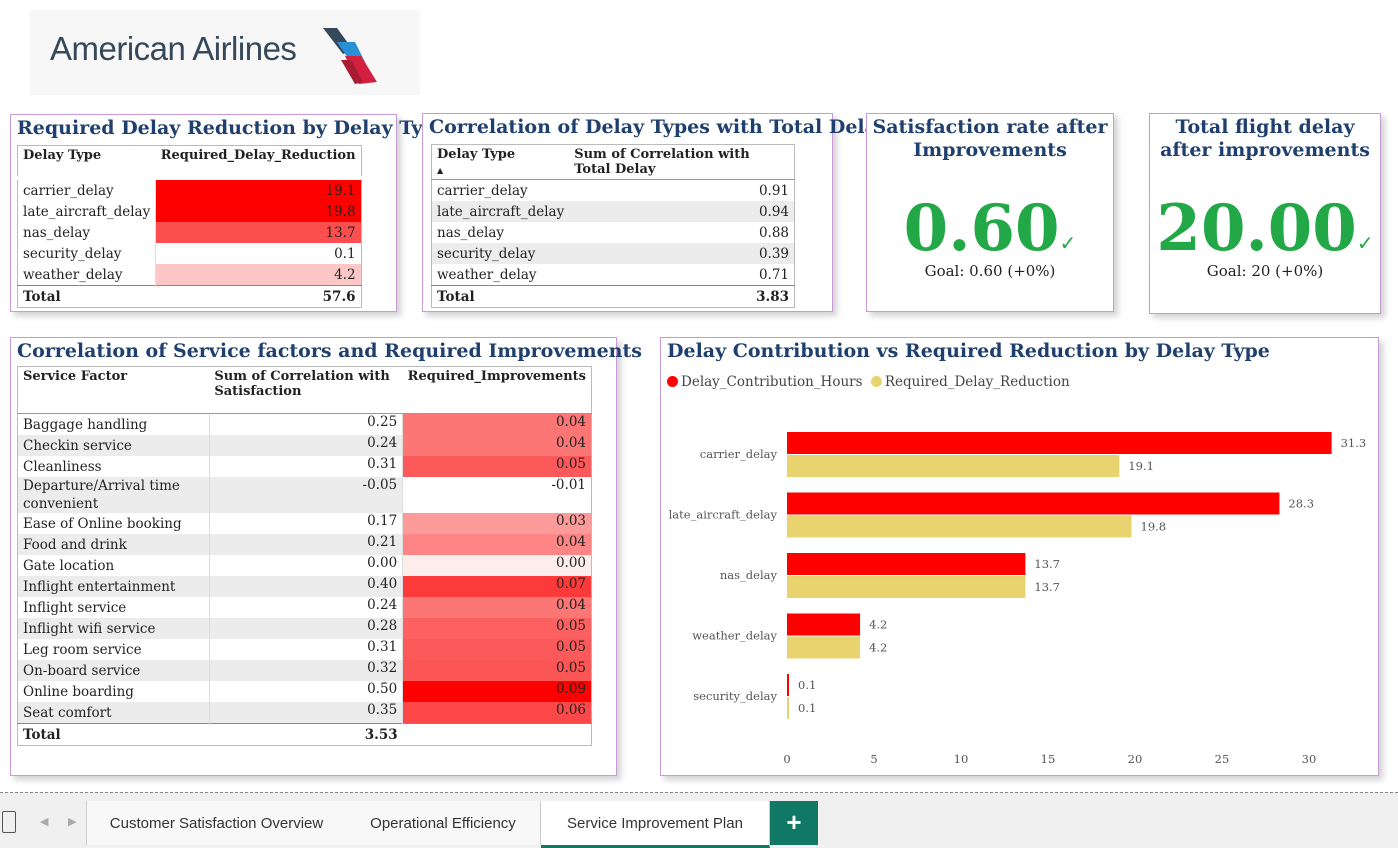  Describe the element at coordinates (304, 466) in the screenshot. I see `table-row: Cleanliness 0.31 0.05` at that location.